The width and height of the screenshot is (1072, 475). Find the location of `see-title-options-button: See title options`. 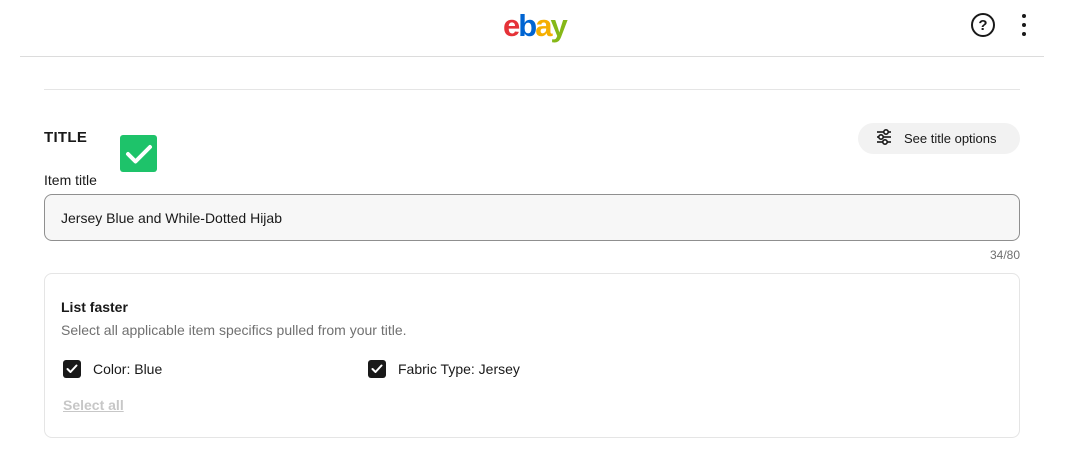

see-title-options-button: See title options is located at coordinates (939, 138).